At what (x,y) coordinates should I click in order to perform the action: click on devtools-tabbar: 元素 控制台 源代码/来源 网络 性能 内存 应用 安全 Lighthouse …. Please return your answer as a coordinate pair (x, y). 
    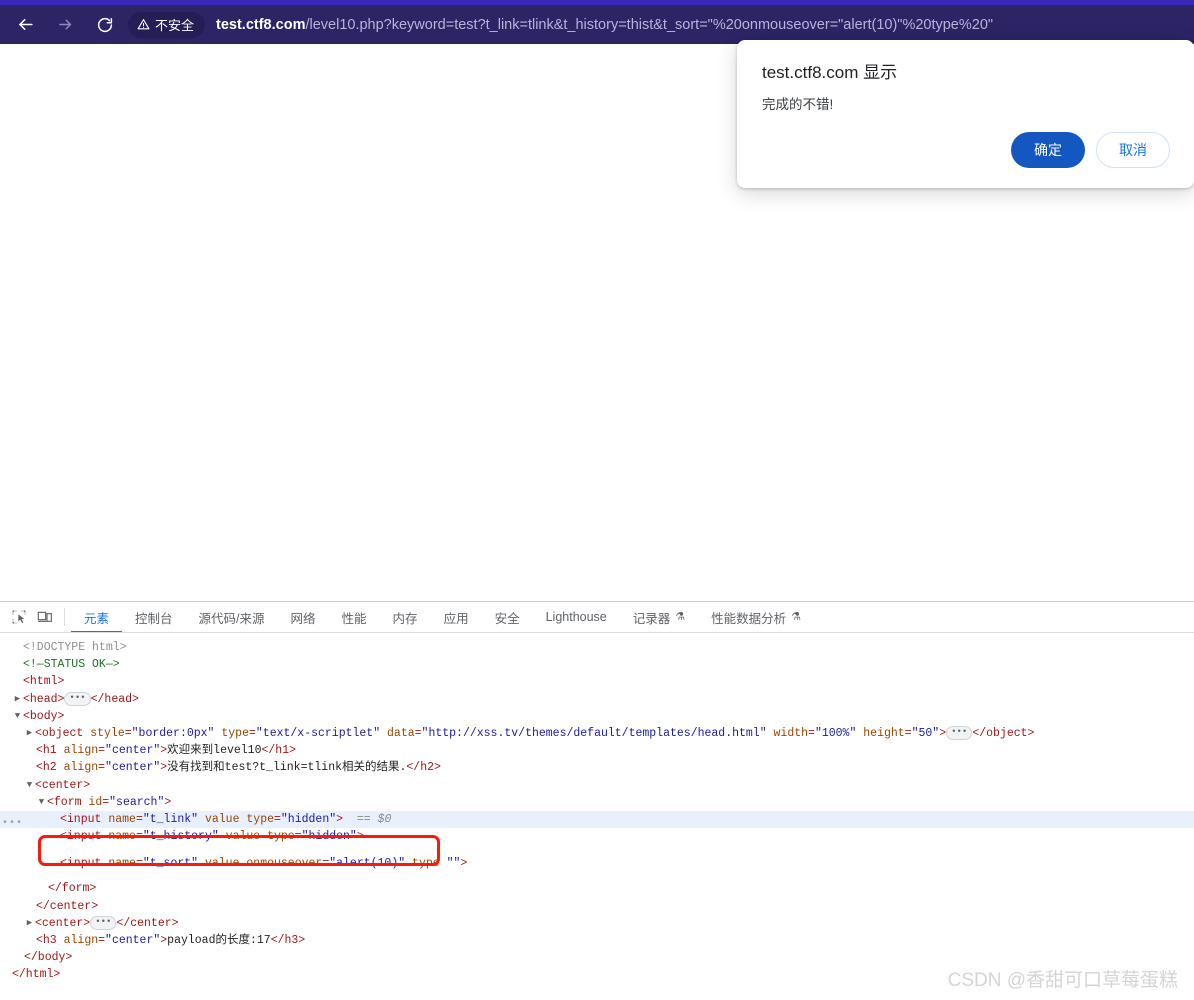
    Looking at the image, I should click on (597, 617).